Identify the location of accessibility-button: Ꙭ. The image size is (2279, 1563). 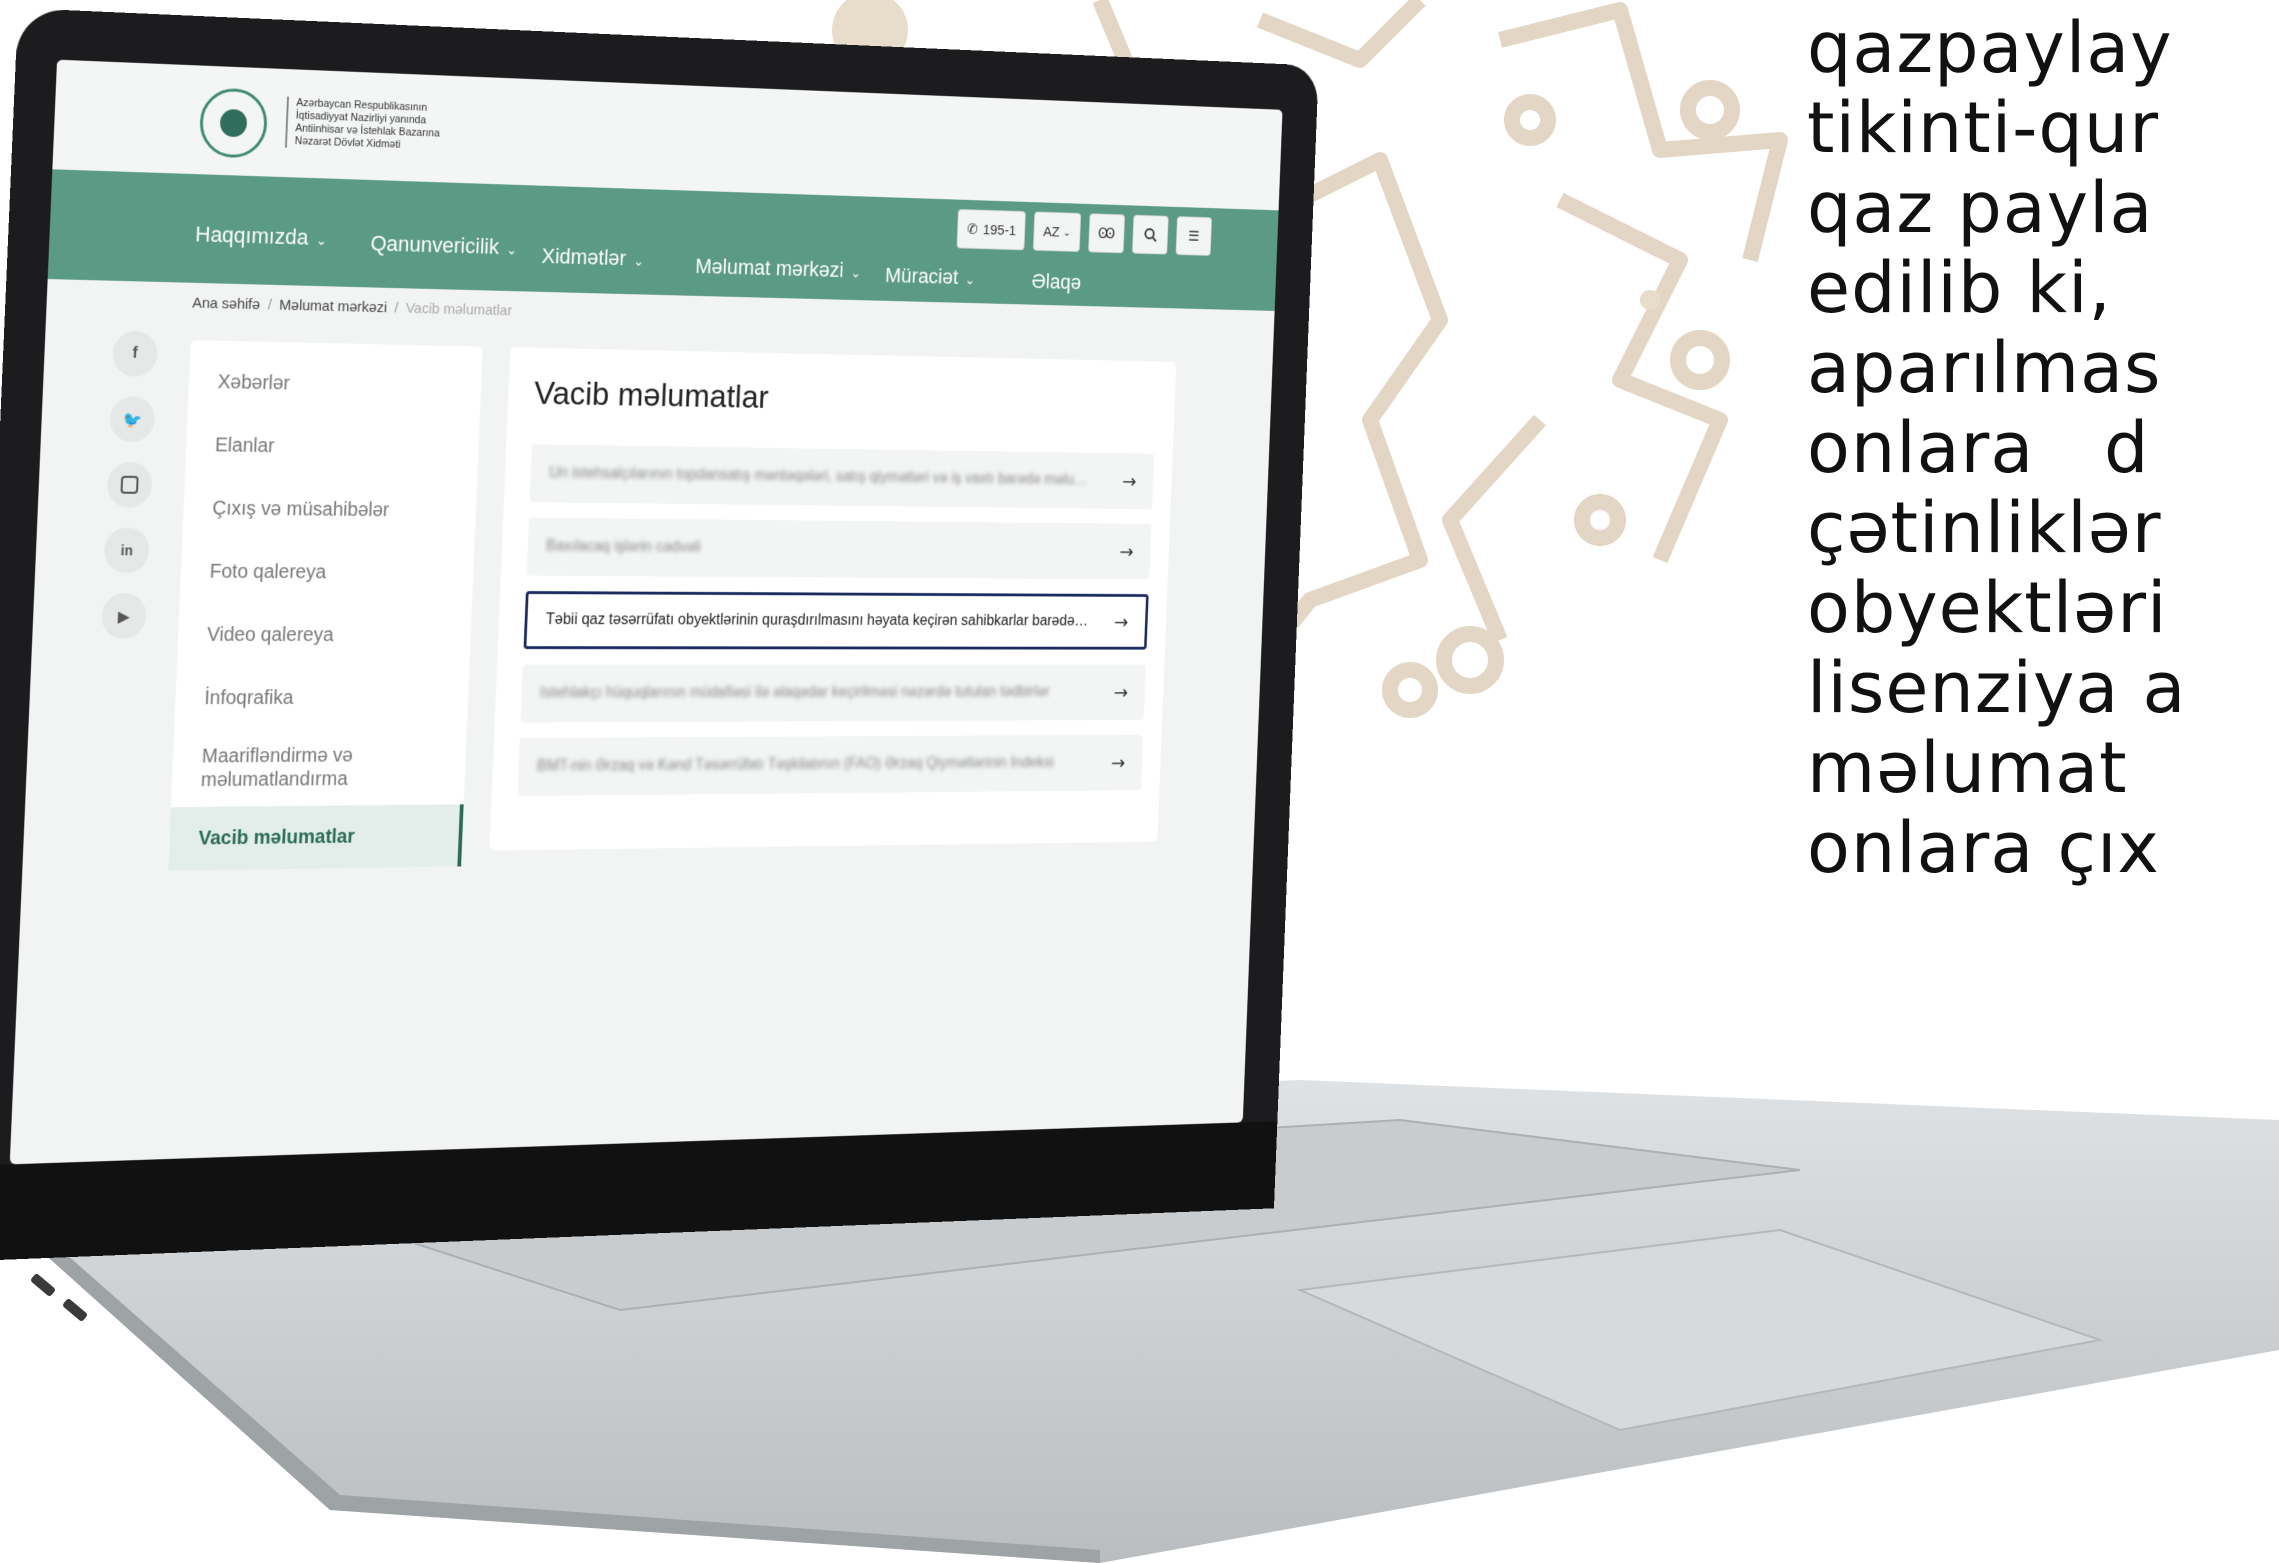
(1106, 233).